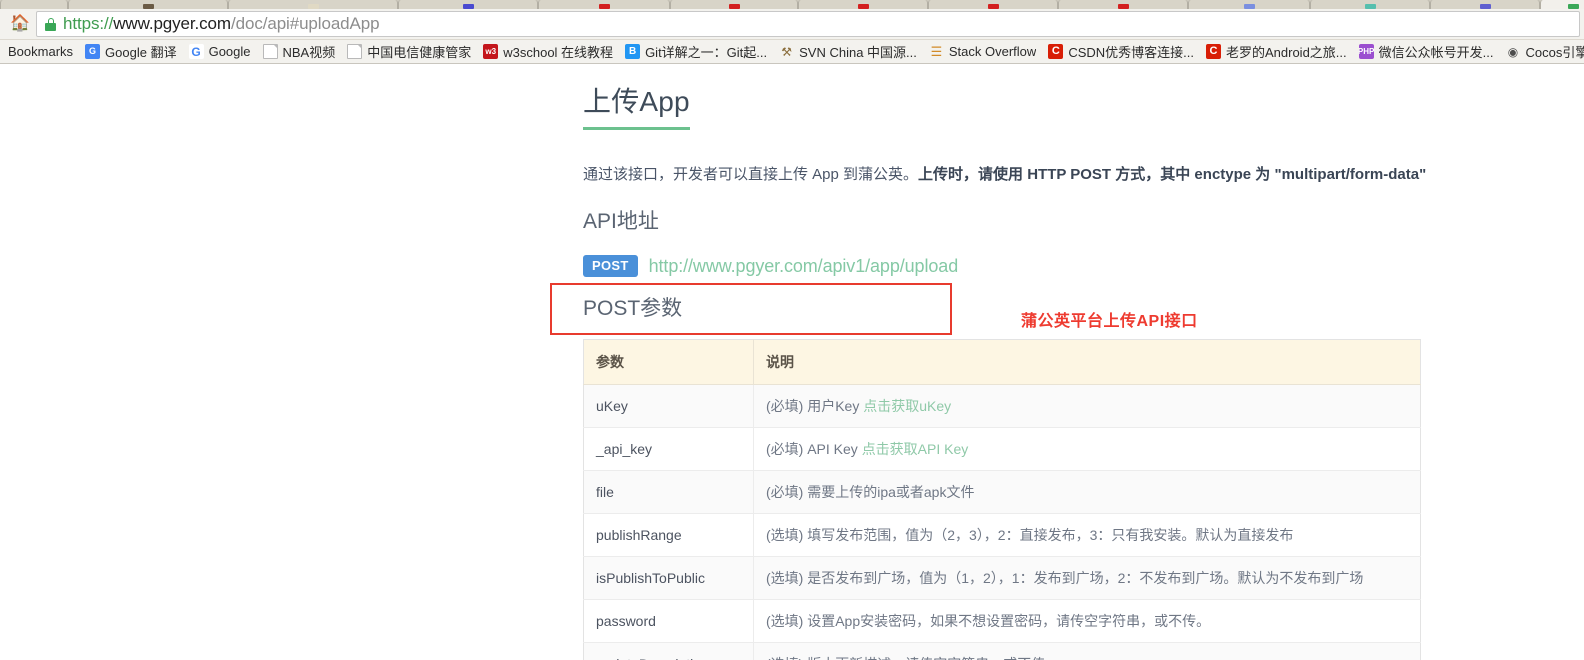 This screenshot has width=1584, height=660. What do you see at coordinates (88, 23) in the screenshot?
I see `url-scheme: https://` at bounding box center [88, 23].